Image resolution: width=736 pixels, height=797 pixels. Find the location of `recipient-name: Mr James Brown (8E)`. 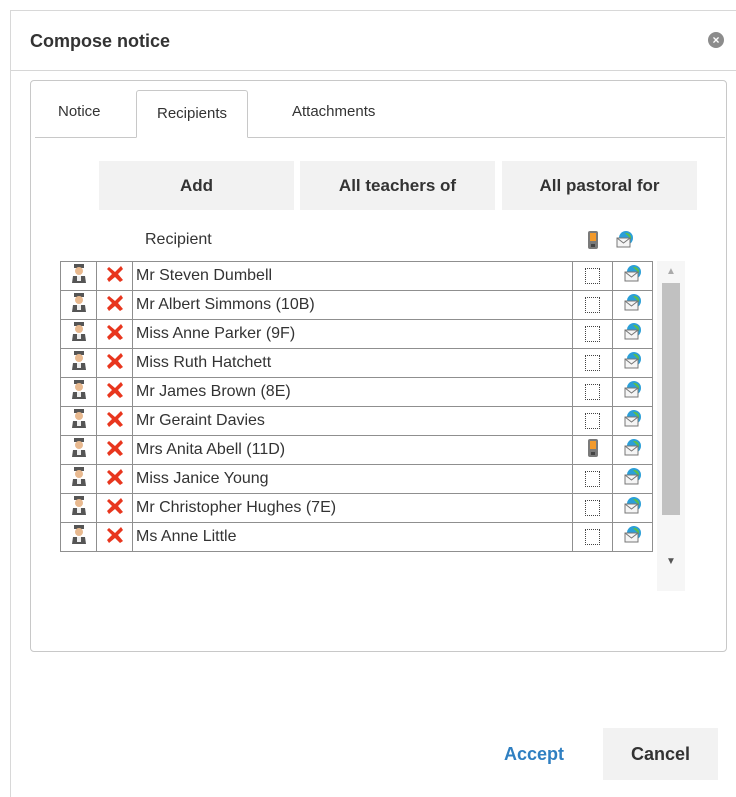

recipient-name: Mr James Brown (8E) is located at coordinates (352, 392).